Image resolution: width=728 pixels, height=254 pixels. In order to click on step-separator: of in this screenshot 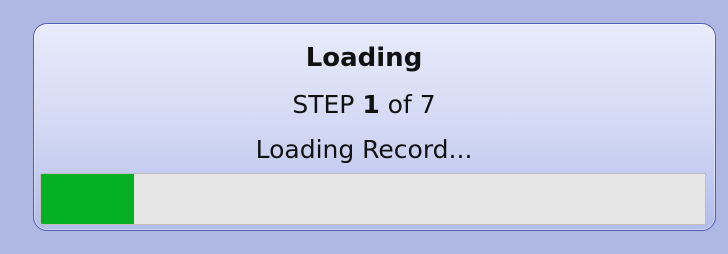, I will do `click(399, 104)`.